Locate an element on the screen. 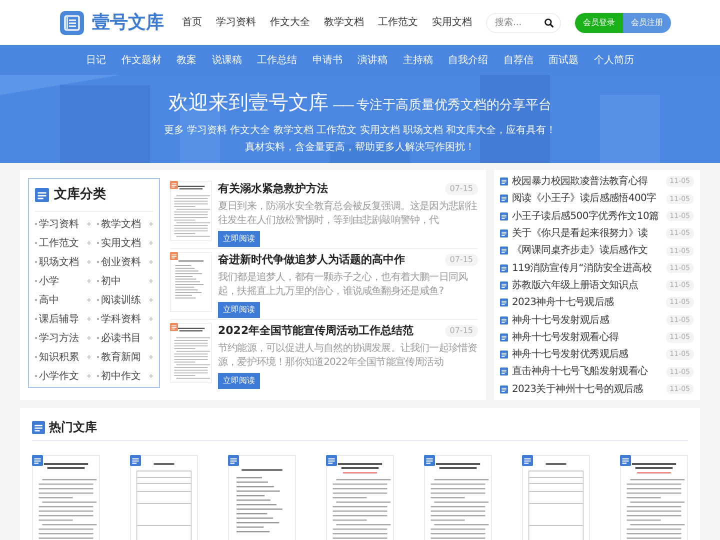 Image resolution: width=720 pixels, height=540 pixels. latest-link: 119消防宣传月“消防安全进高校 is located at coordinates (582, 268).